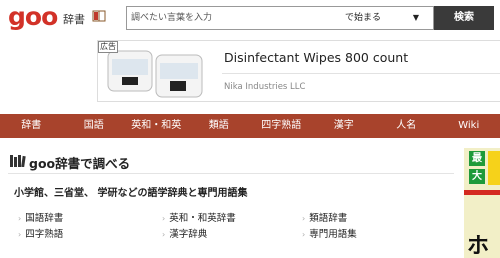 The height and width of the screenshot is (258, 500). I want to click on ad-tag: 広告, so click(108, 47).